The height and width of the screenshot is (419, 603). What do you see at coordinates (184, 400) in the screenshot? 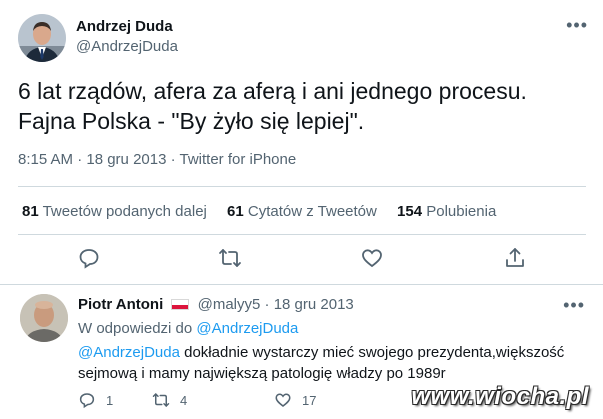
I see `retweet-count: 4` at bounding box center [184, 400].